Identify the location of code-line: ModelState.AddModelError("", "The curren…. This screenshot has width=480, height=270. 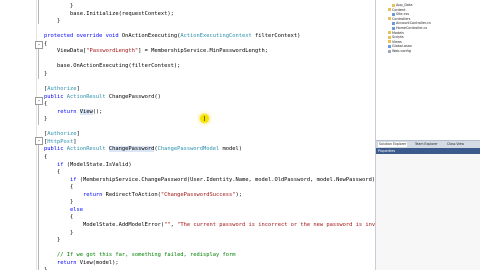
(210, 225).